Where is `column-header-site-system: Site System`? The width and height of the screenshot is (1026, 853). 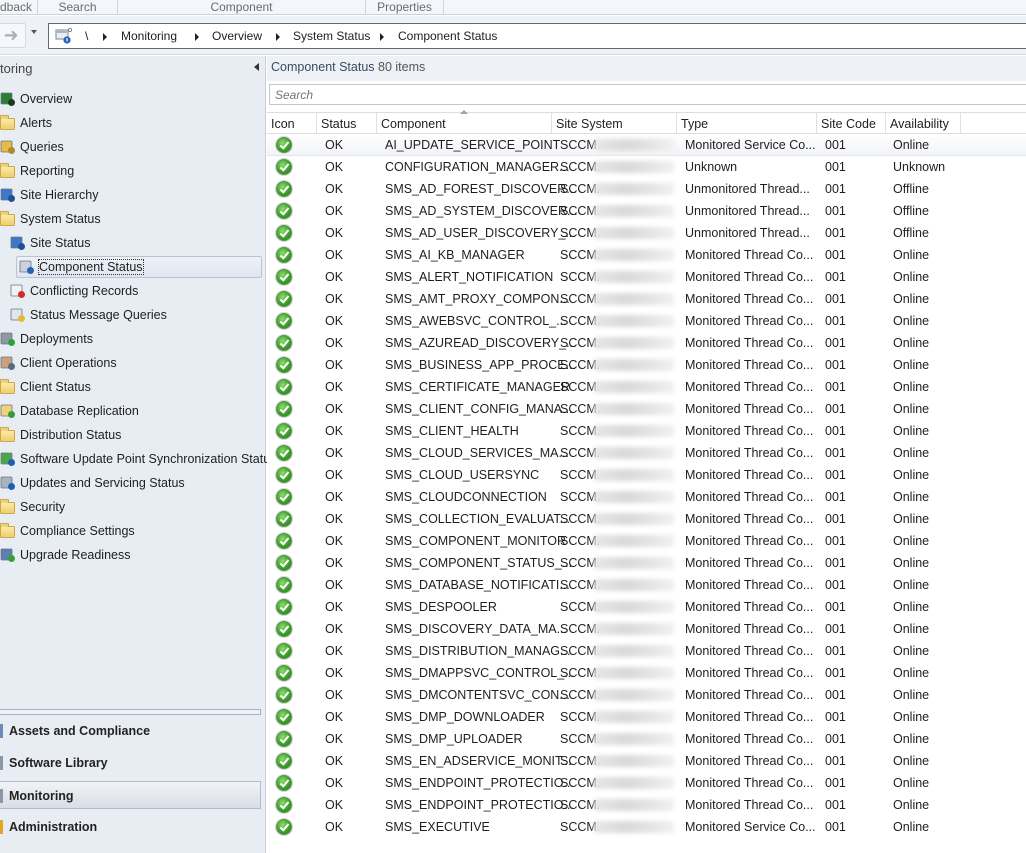
column-header-site-system: Site System is located at coordinates (614, 124).